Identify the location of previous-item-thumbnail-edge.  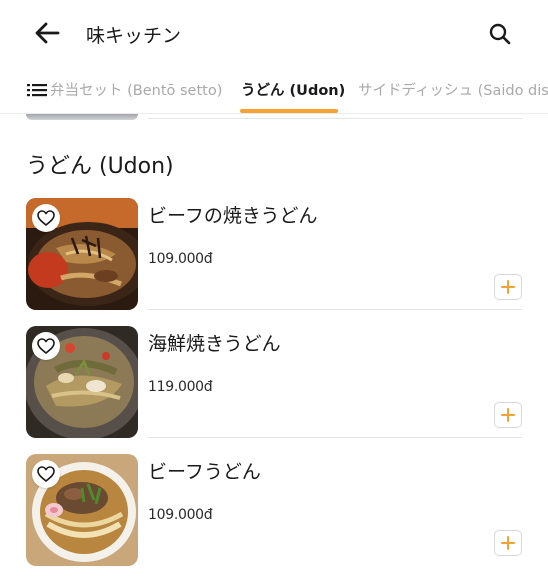
(82, 117).